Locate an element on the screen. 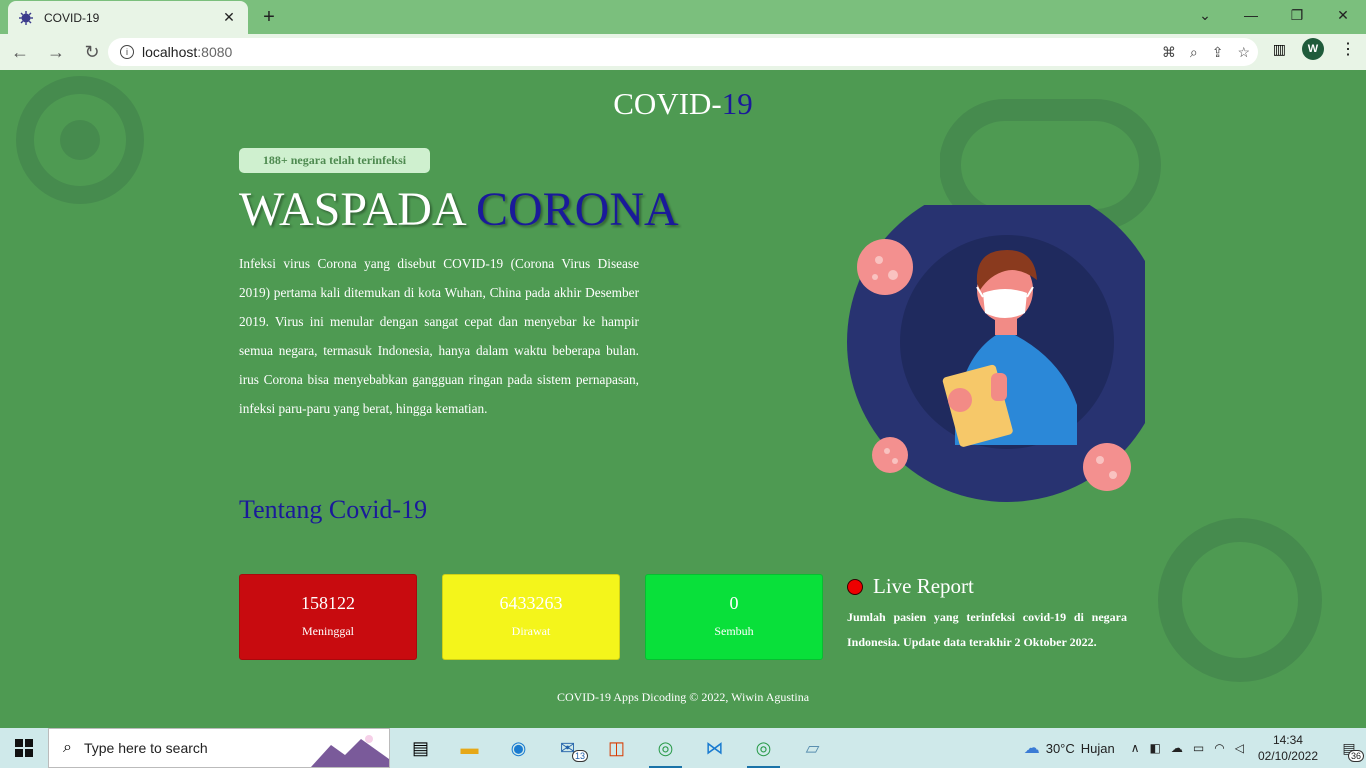 The image size is (1366, 768). zoom-icon: ⌕ is located at coordinates (1194, 52).